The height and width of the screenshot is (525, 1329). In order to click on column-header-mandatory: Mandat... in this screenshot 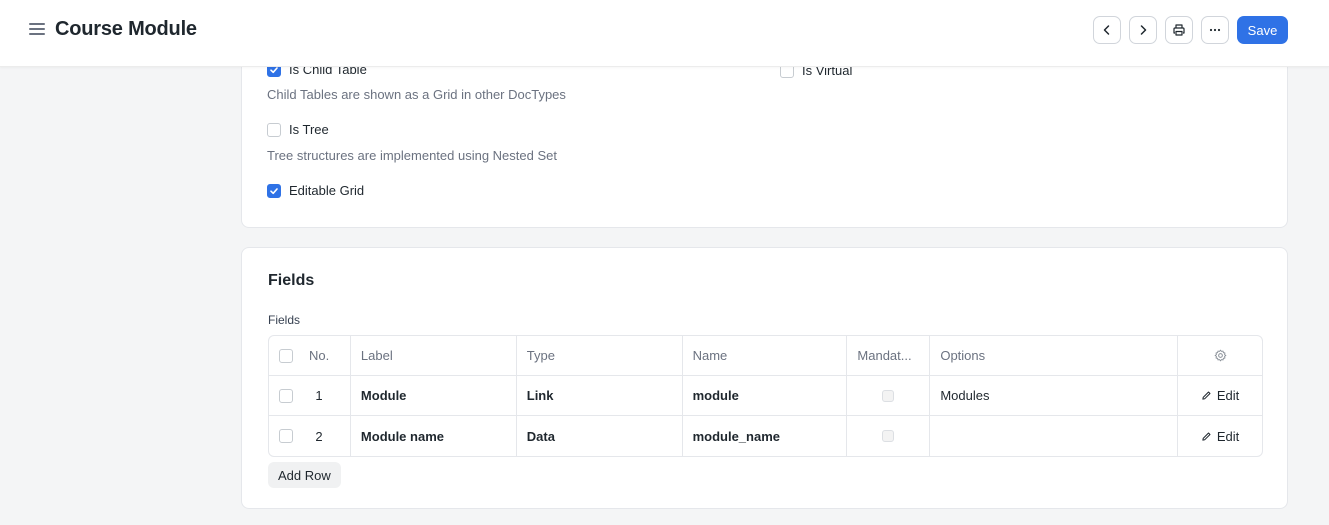, I will do `click(889, 355)`.